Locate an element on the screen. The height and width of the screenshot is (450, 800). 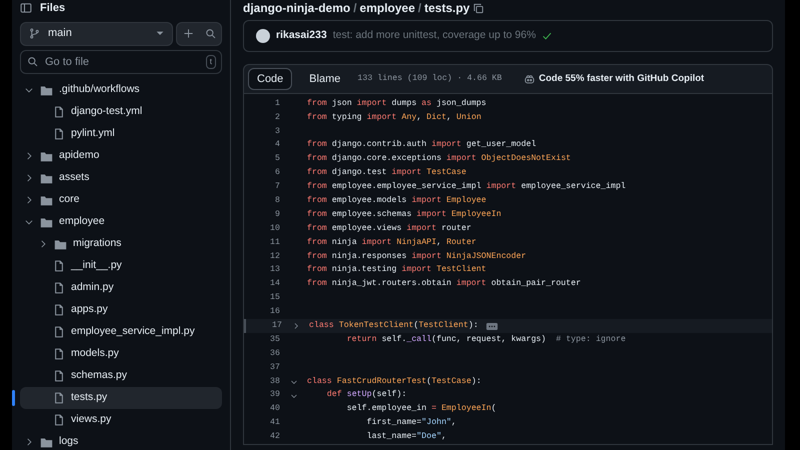
code-line: class FastCrudRouterTest(TestCase): is located at coordinates (394, 382).